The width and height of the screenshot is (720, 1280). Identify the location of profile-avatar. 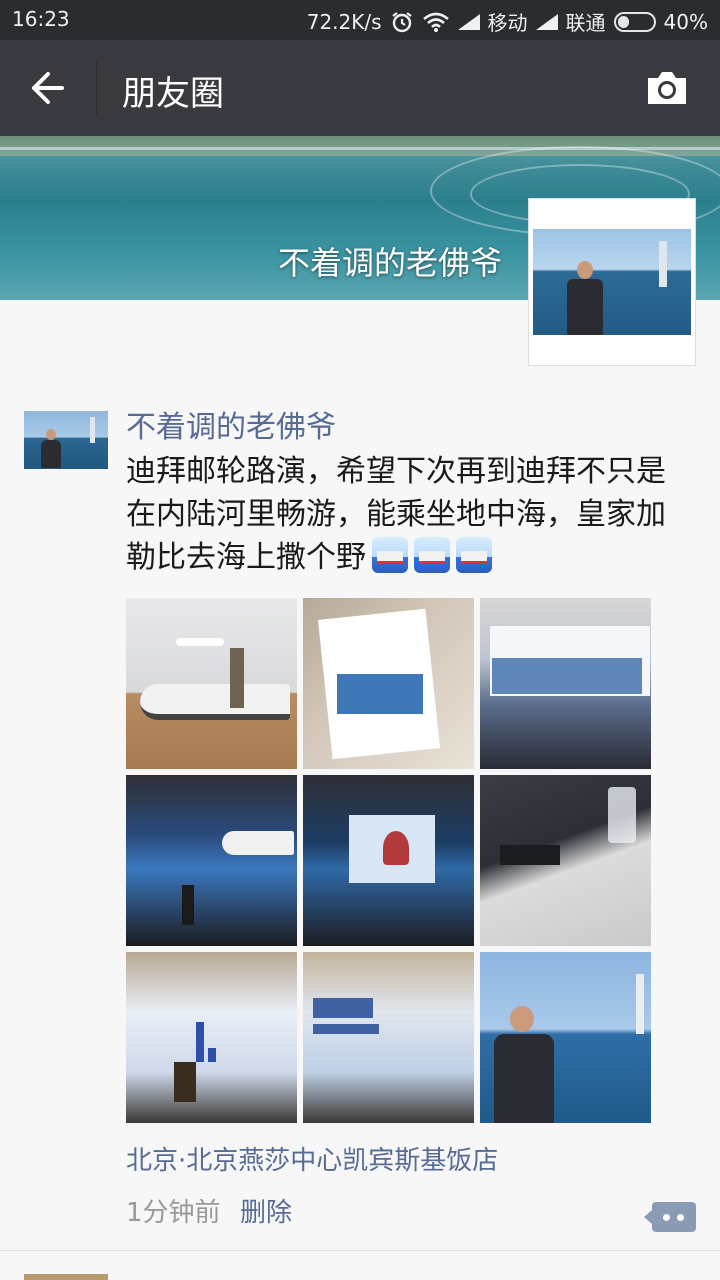
(612, 282).